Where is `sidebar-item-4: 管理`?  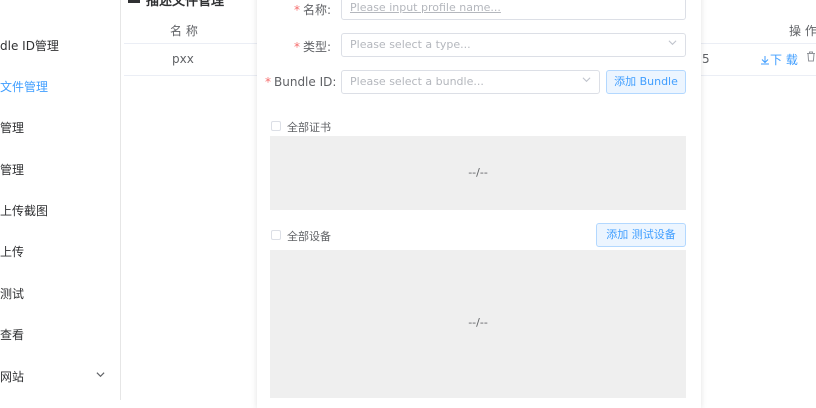
sidebar-item-4: 管理 is located at coordinates (60, 170).